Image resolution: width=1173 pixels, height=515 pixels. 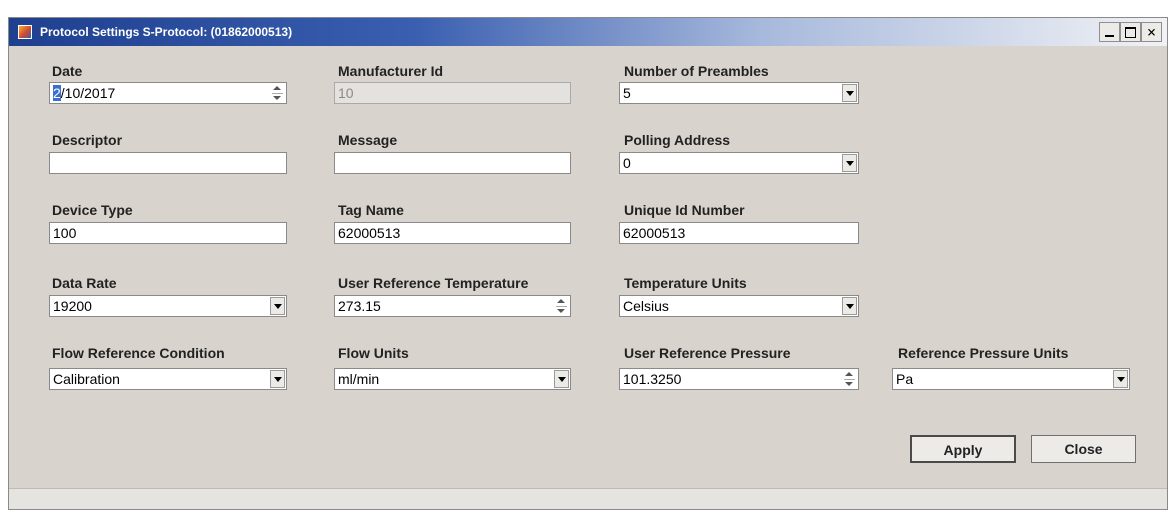 What do you see at coordinates (588, 498) in the screenshot?
I see `status-bar` at bounding box center [588, 498].